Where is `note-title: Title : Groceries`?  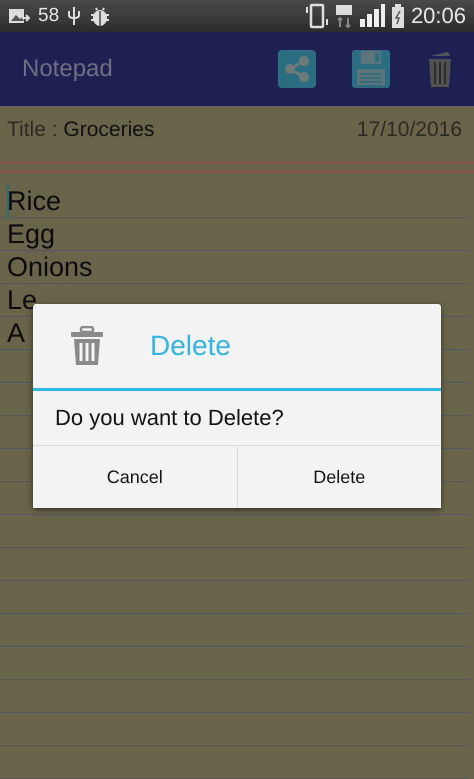 note-title: Title : Groceries is located at coordinates (80, 130).